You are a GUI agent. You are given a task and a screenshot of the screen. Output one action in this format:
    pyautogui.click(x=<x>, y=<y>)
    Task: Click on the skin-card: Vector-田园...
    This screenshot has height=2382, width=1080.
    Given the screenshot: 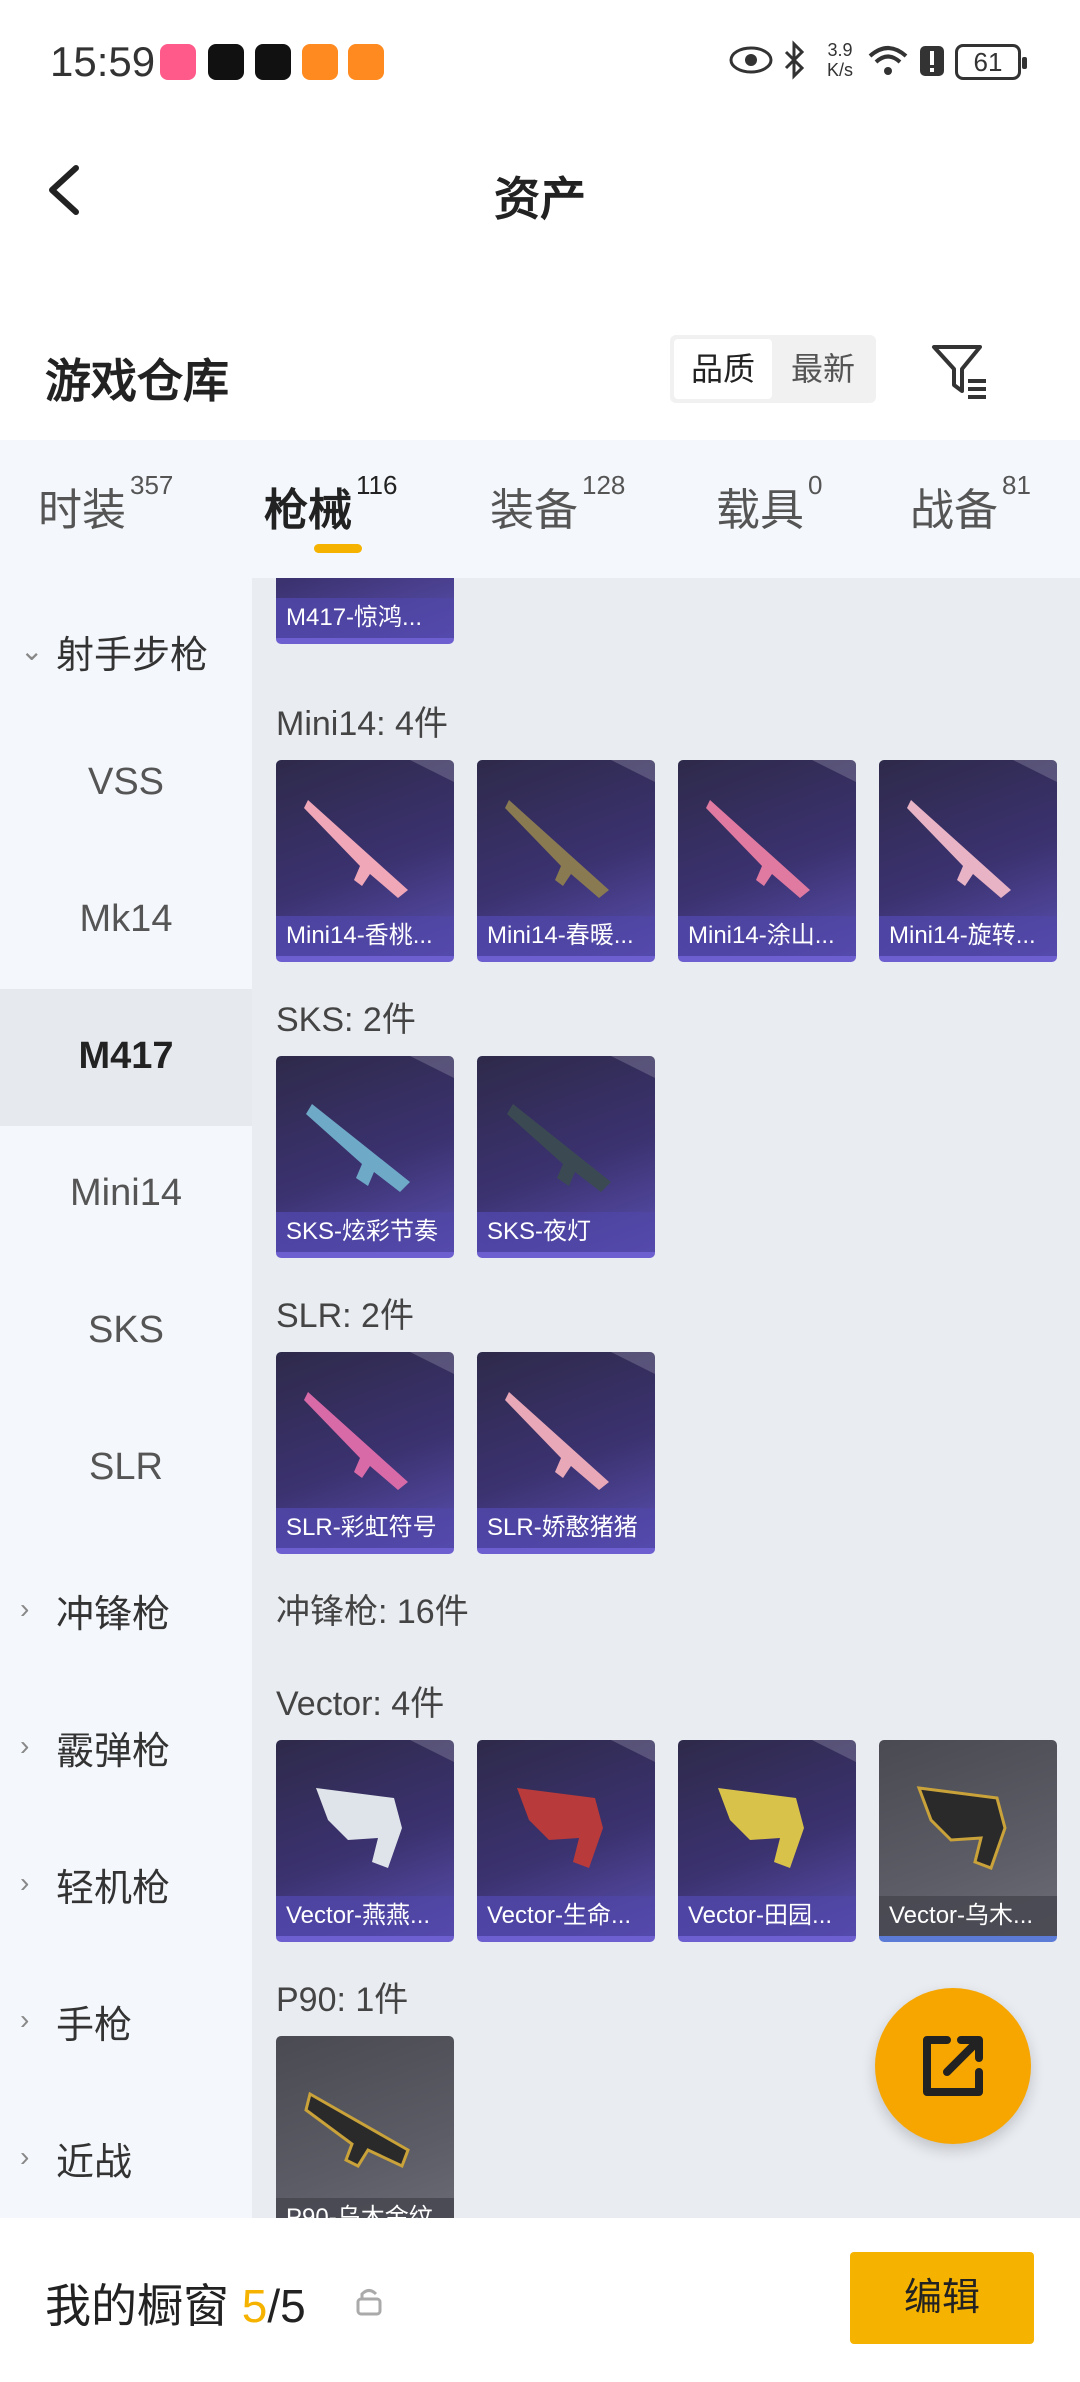 What is the action you would take?
    pyautogui.click(x=767, y=1841)
    